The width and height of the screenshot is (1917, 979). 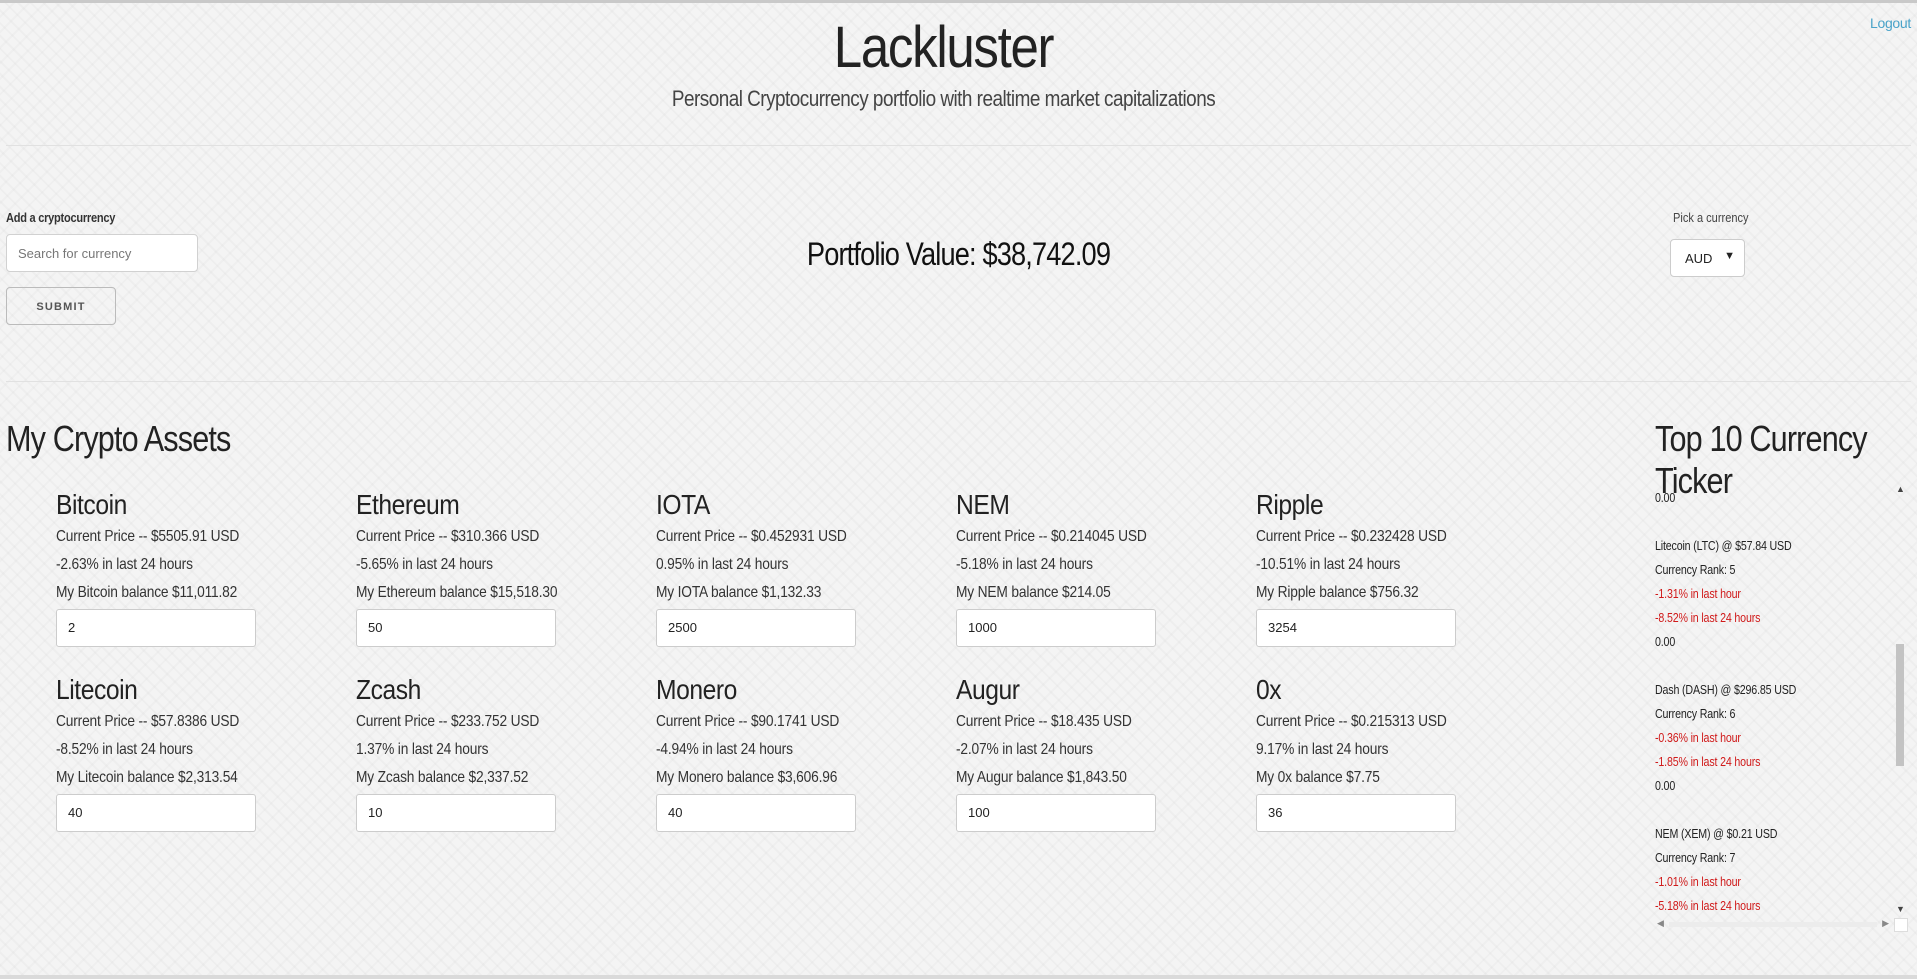 What do you see at coordinates (988, 689) in the screenshot?
I see `asset-name: Augur` at bounding box center [988, 689].